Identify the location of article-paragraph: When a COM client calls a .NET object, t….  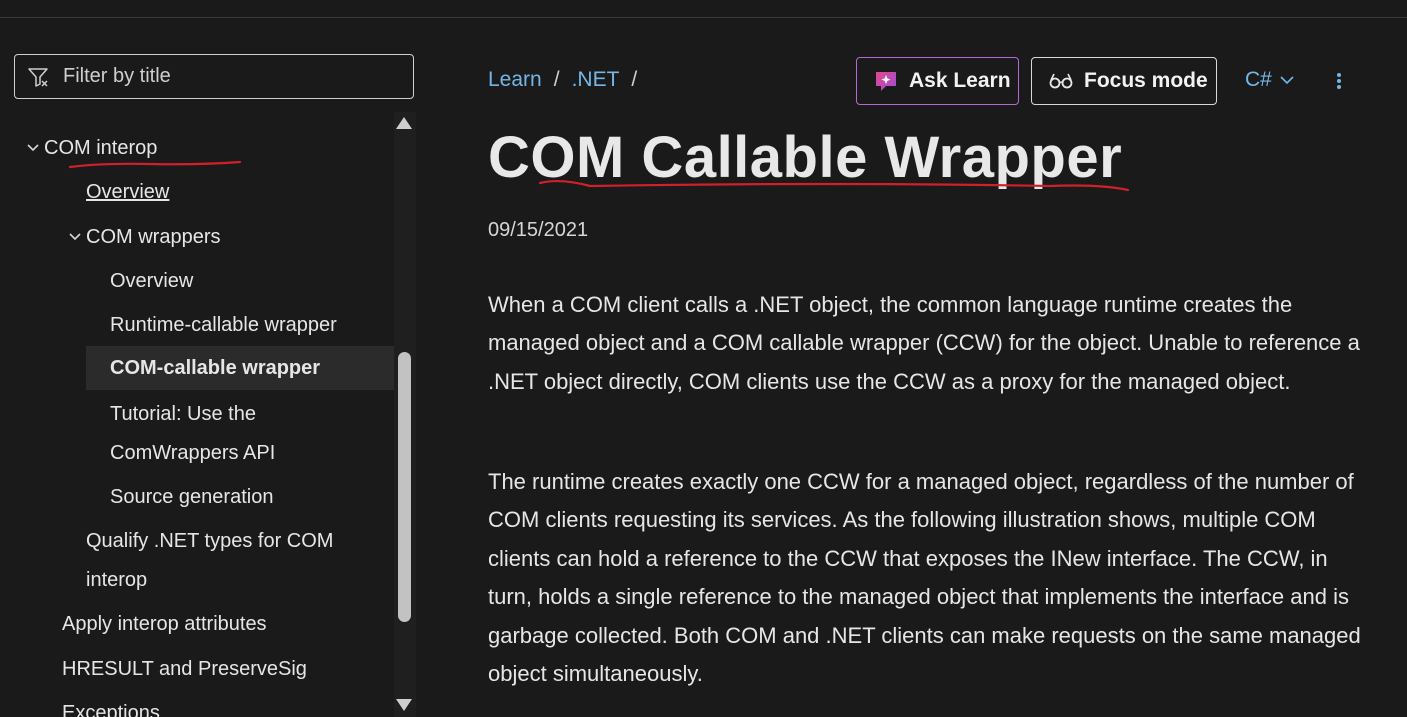
(924, 343).